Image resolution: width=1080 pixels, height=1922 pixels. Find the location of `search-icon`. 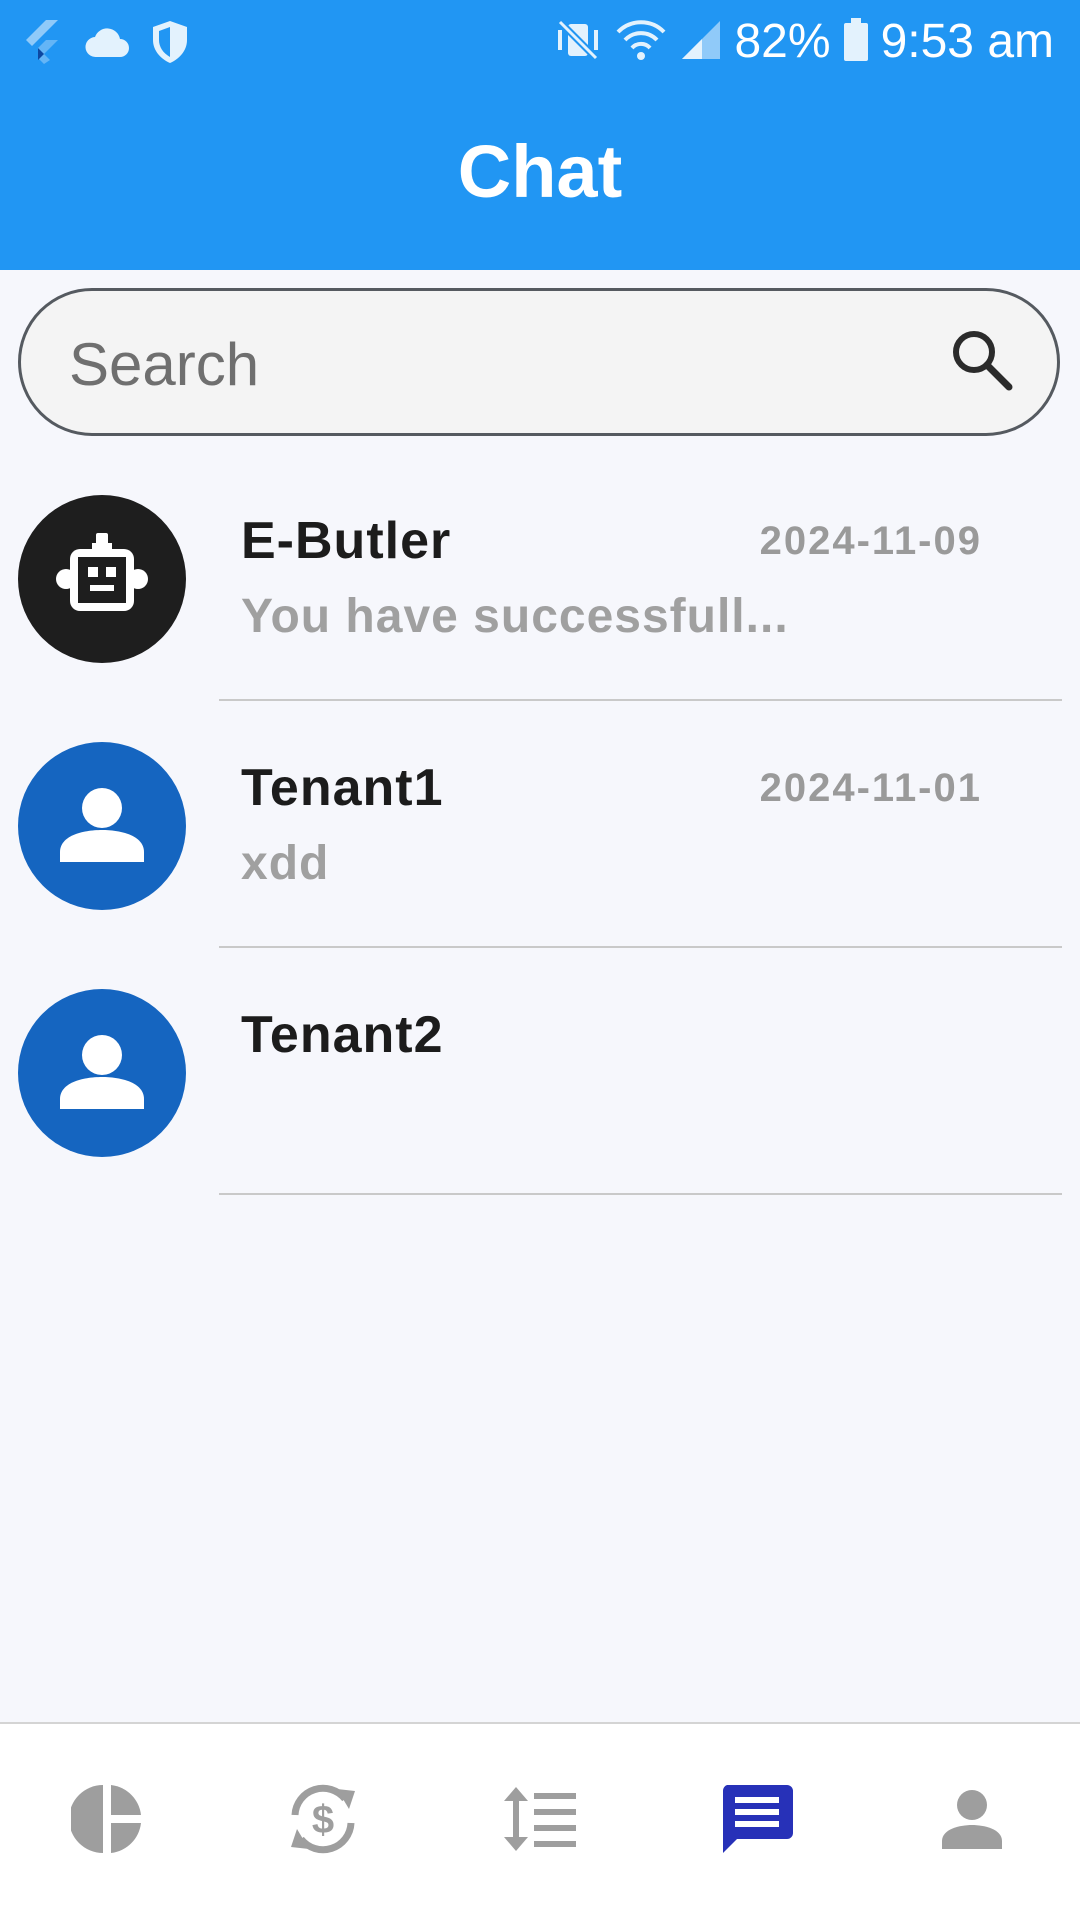

search-icon is located at coordinates (982, 362).